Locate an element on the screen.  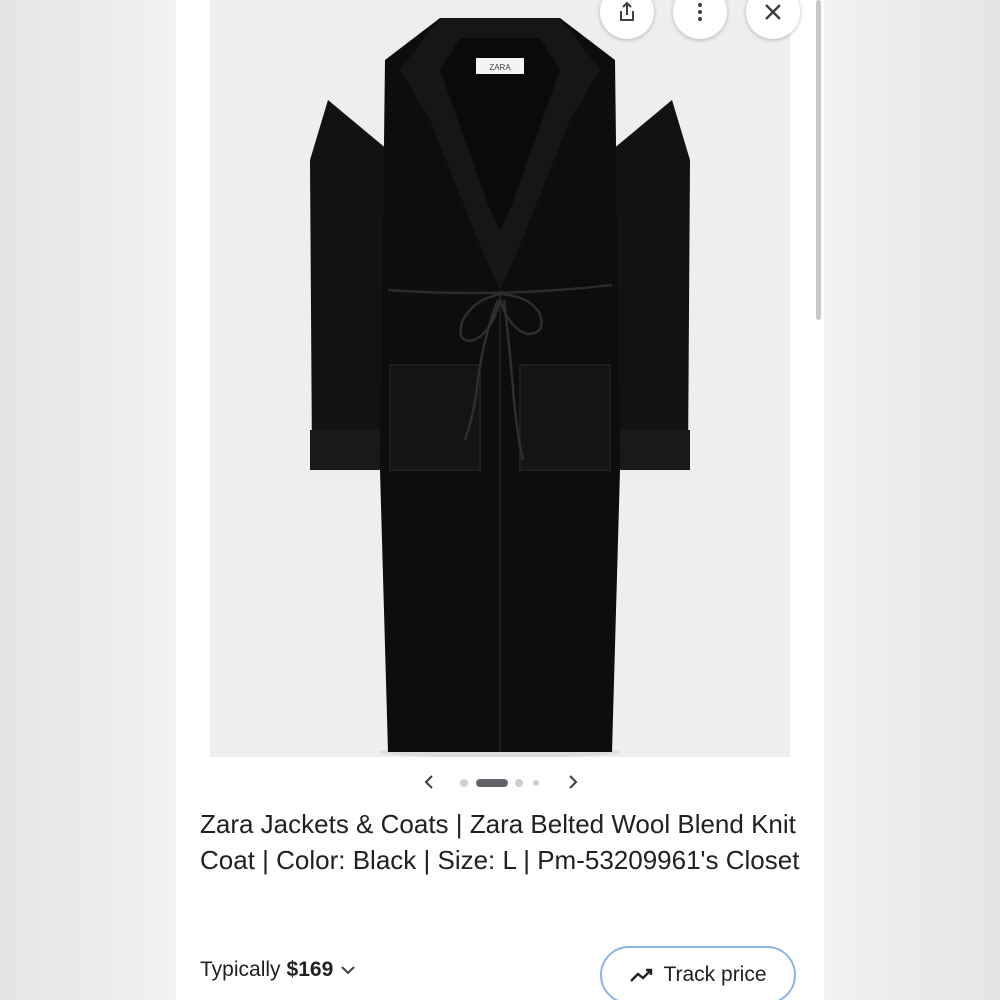
chevron-right-icon is located at coordinates (572, 782).